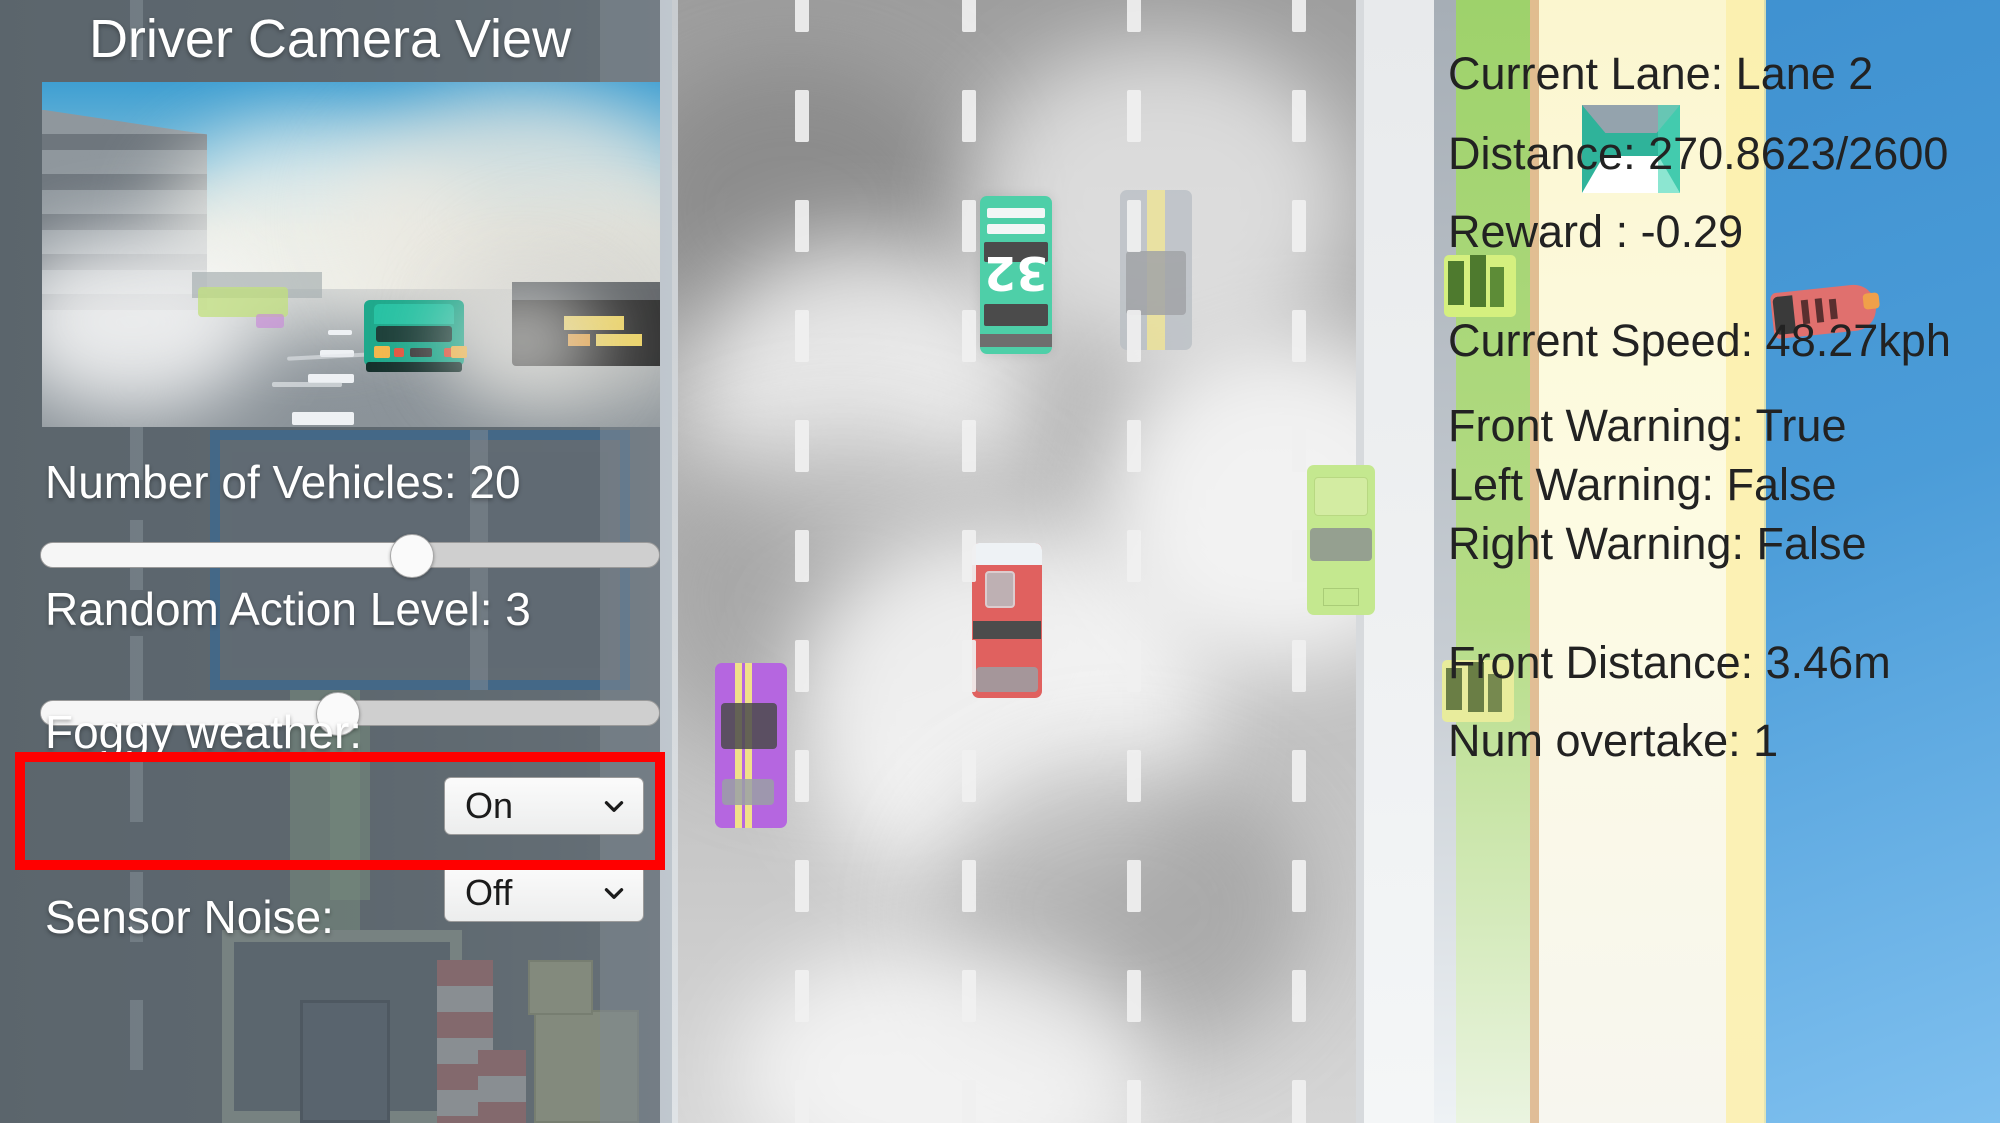 This screenshot has height=1123, width=2000. Describe the element at coordinates (489, 805) in the screenshot. I see `foggy-weather-value: On` at that location.